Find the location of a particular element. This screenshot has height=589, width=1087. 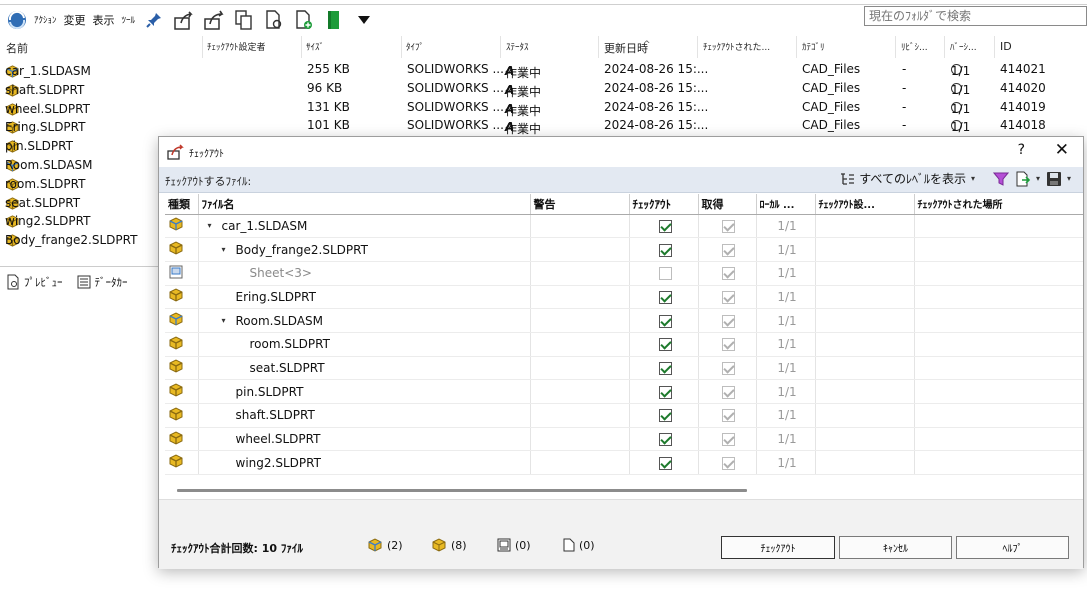

cancel-button: ｷｬﾝｾﾙ is located at coordinates (895, 547).